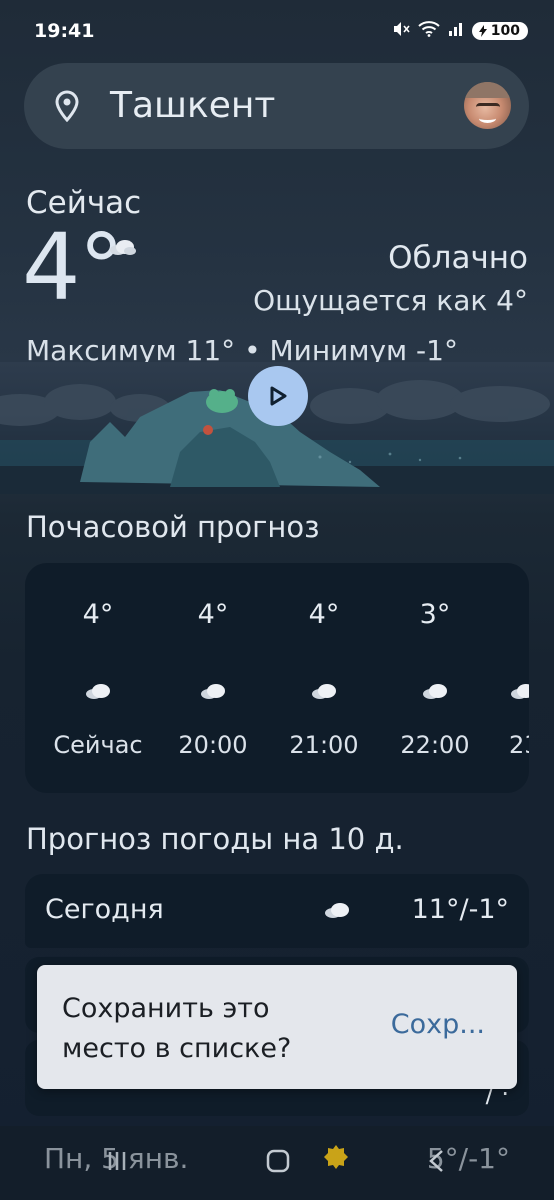 The image size is (554, 1200). What do you see at coordinates (173, 527) in the screenshot?
I see `hourly-title: Почасовой прогноз` at bounding box center [173, 527].